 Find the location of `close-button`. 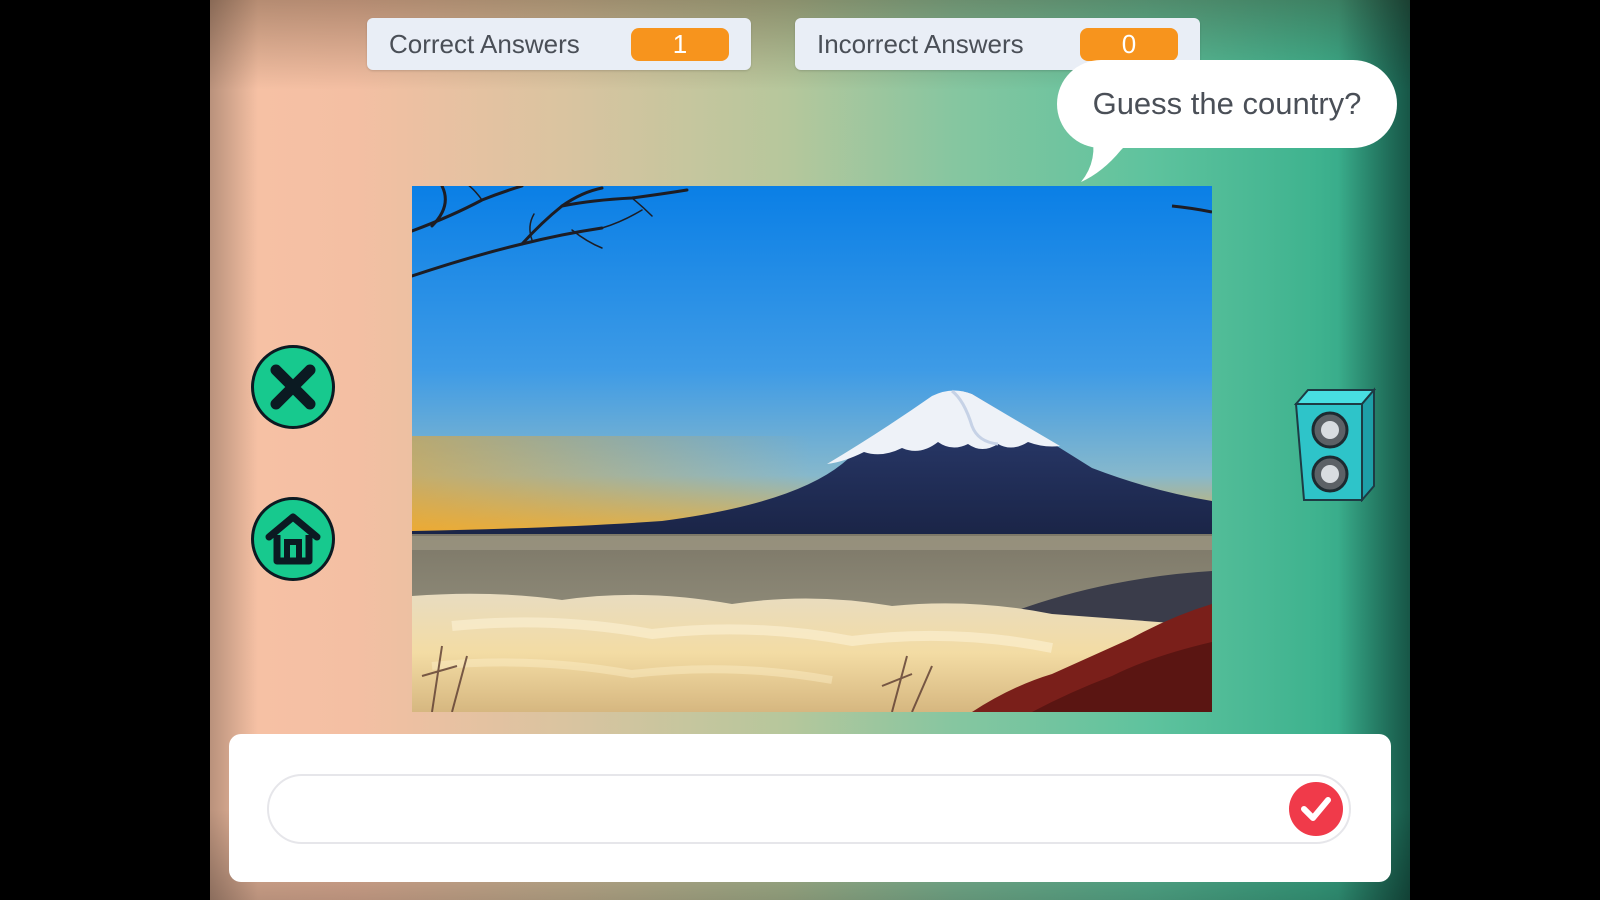

close-button is located at coordinates (293, 387).